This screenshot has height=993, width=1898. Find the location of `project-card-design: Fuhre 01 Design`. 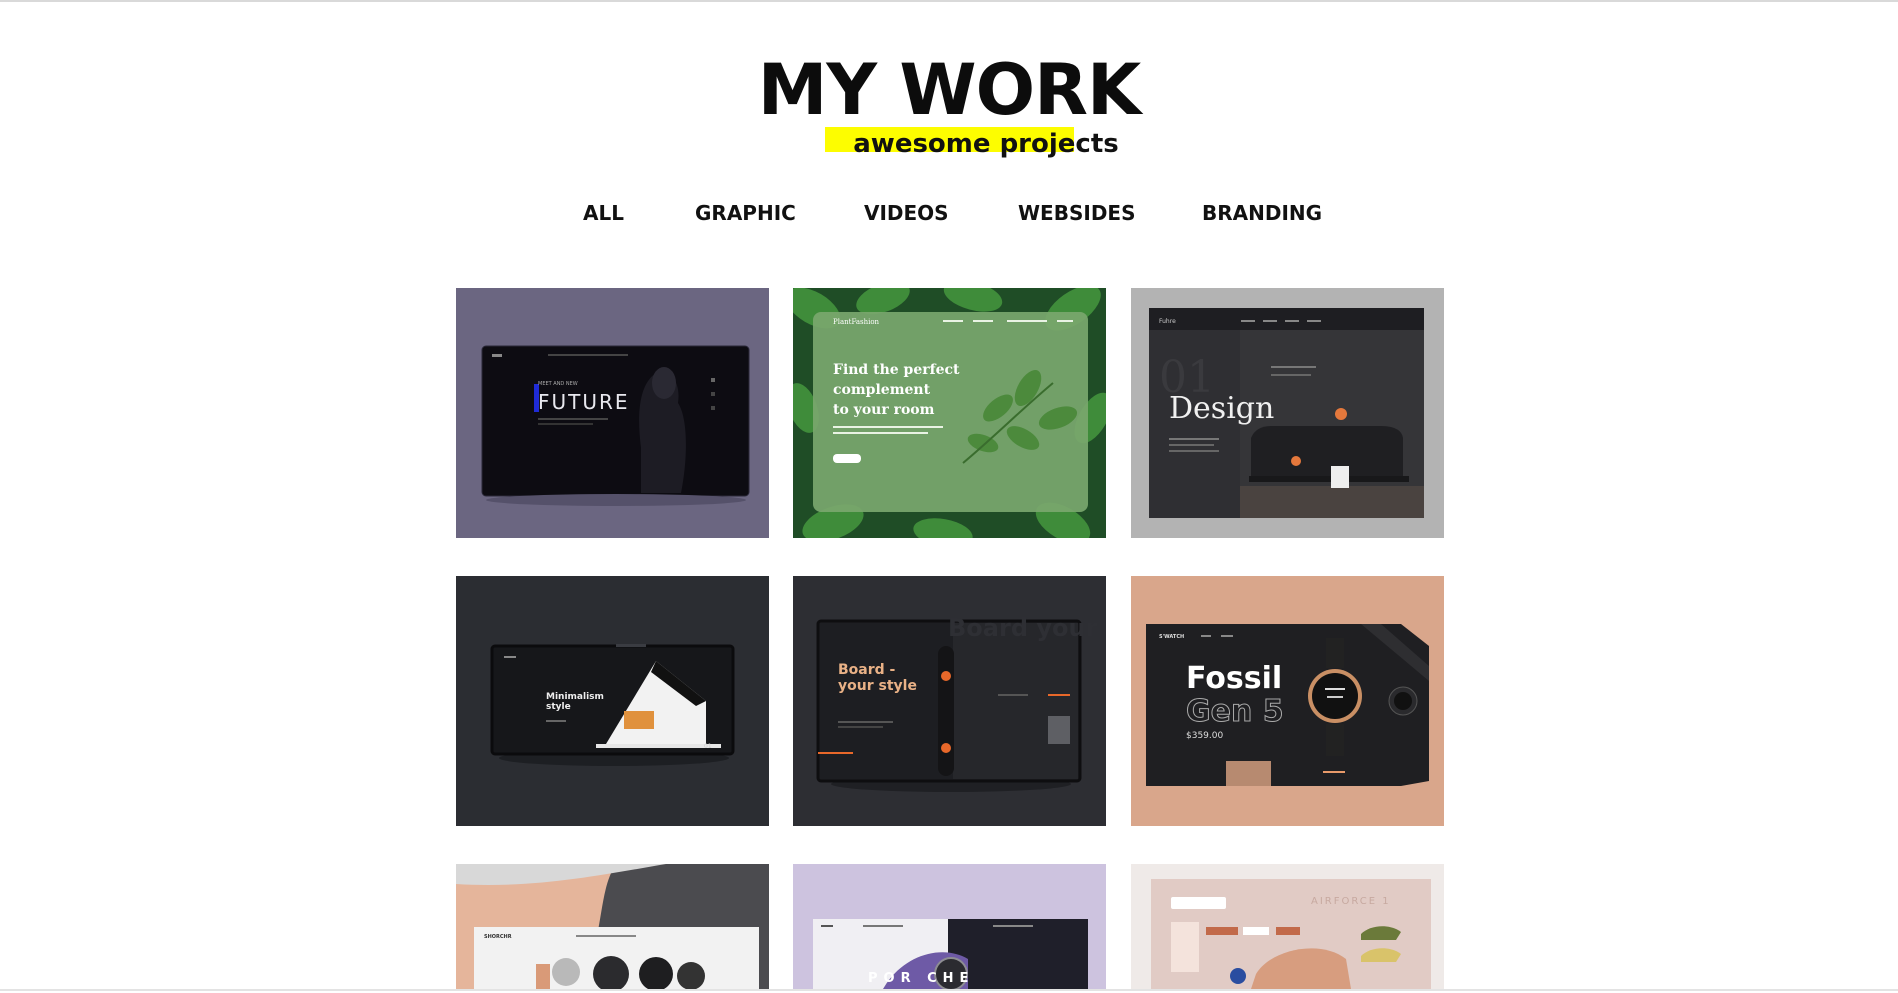

project-card-design: Fuhre 01 Design is located at coordinates (1287, 413).